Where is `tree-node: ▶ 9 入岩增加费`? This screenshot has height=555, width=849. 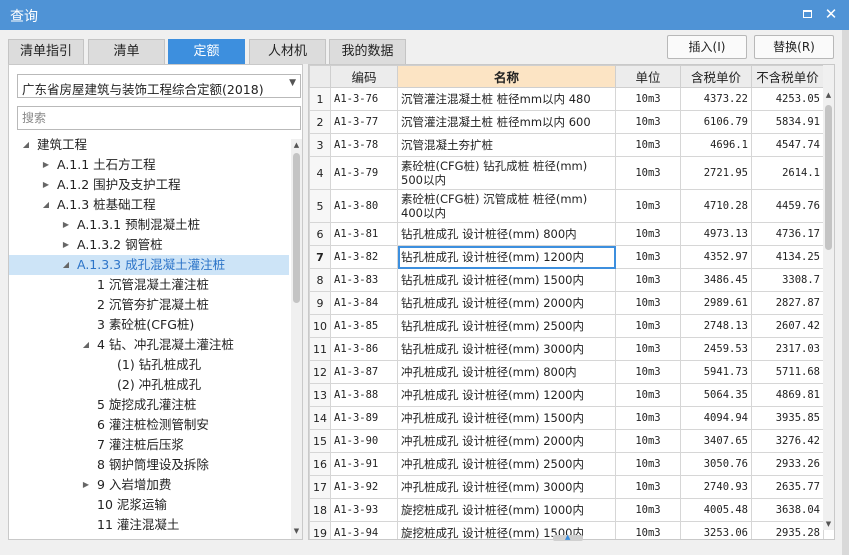 tree-node: ▶ 9 入岩增加费 is located at coordinates (149, 485).